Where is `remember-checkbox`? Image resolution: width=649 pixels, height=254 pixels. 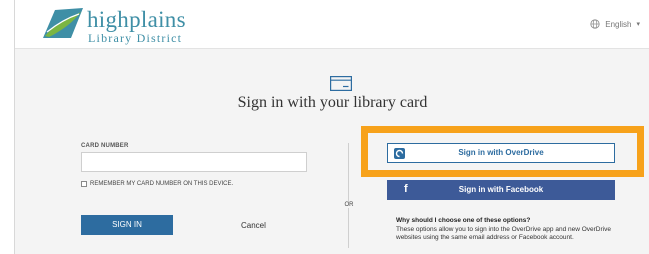
remember-checkbox is located at coordinates (84, 184).